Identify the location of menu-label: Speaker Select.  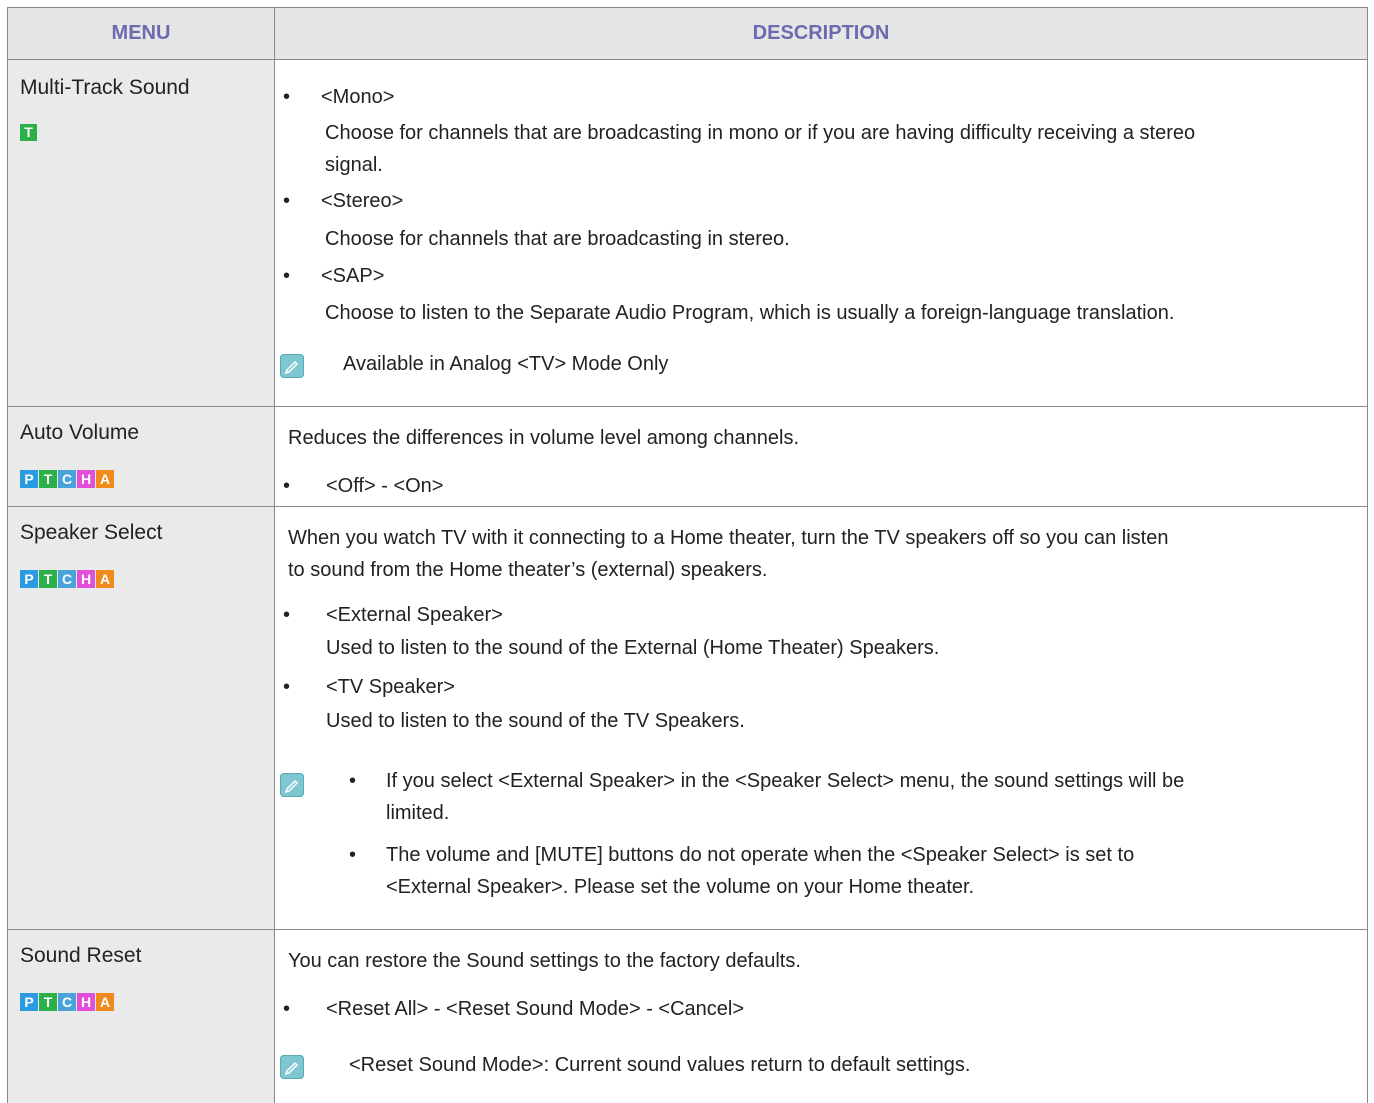
(91, 532).